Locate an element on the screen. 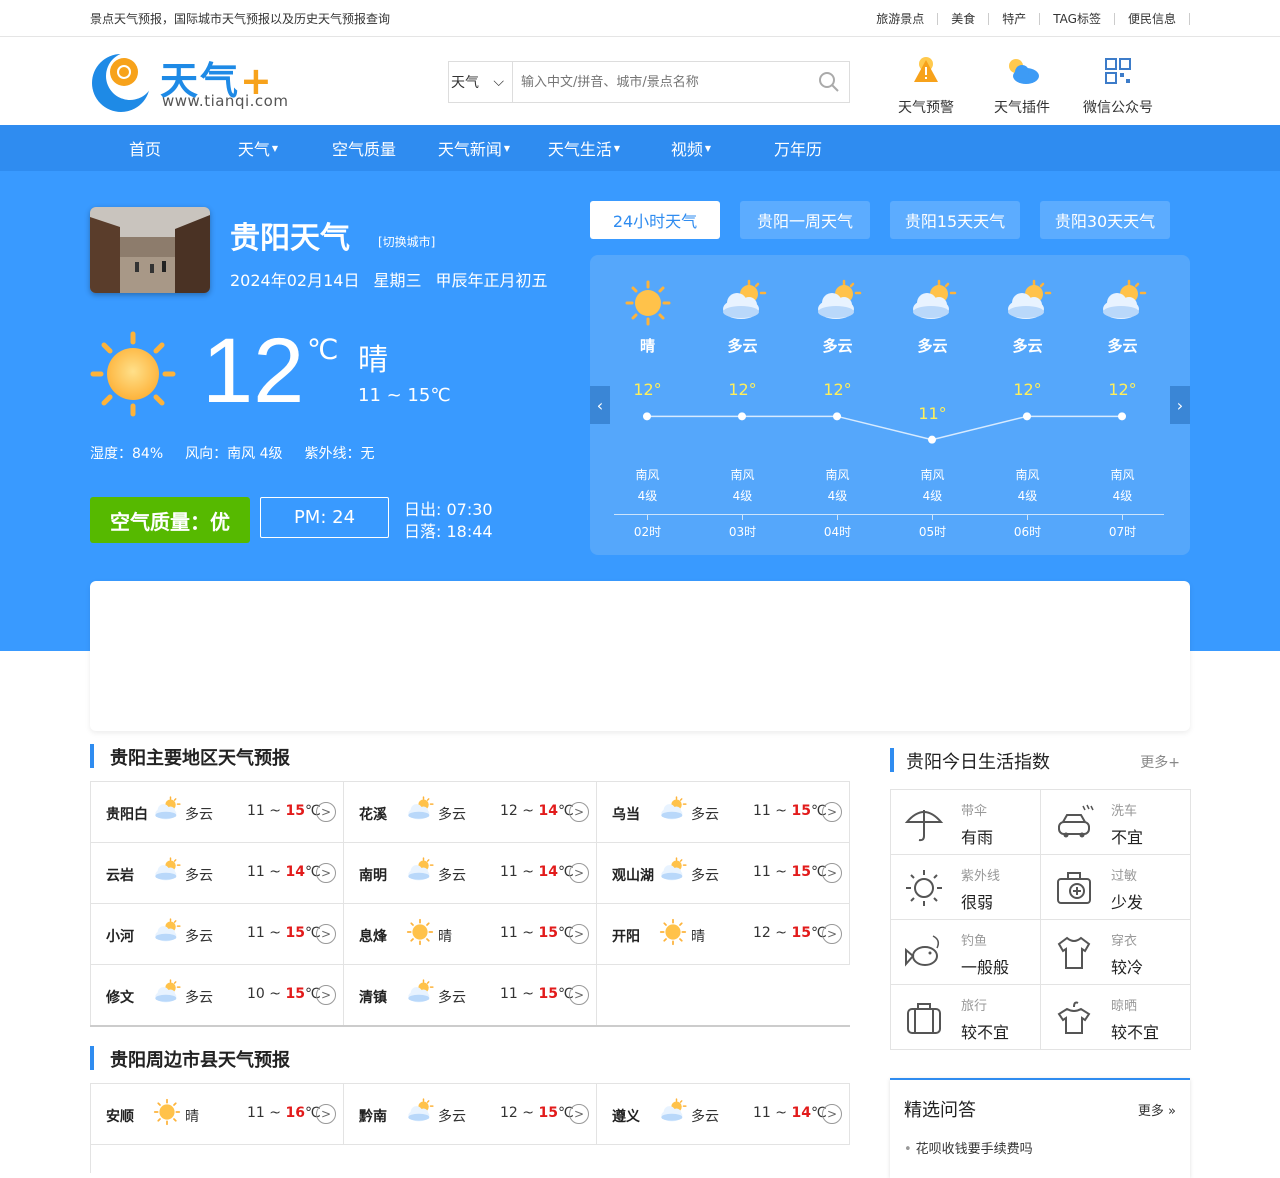 This screenshot has width=1280, height=1178. life-index-item: 穿衣 较冷 is located at coordinates (1116, 952).